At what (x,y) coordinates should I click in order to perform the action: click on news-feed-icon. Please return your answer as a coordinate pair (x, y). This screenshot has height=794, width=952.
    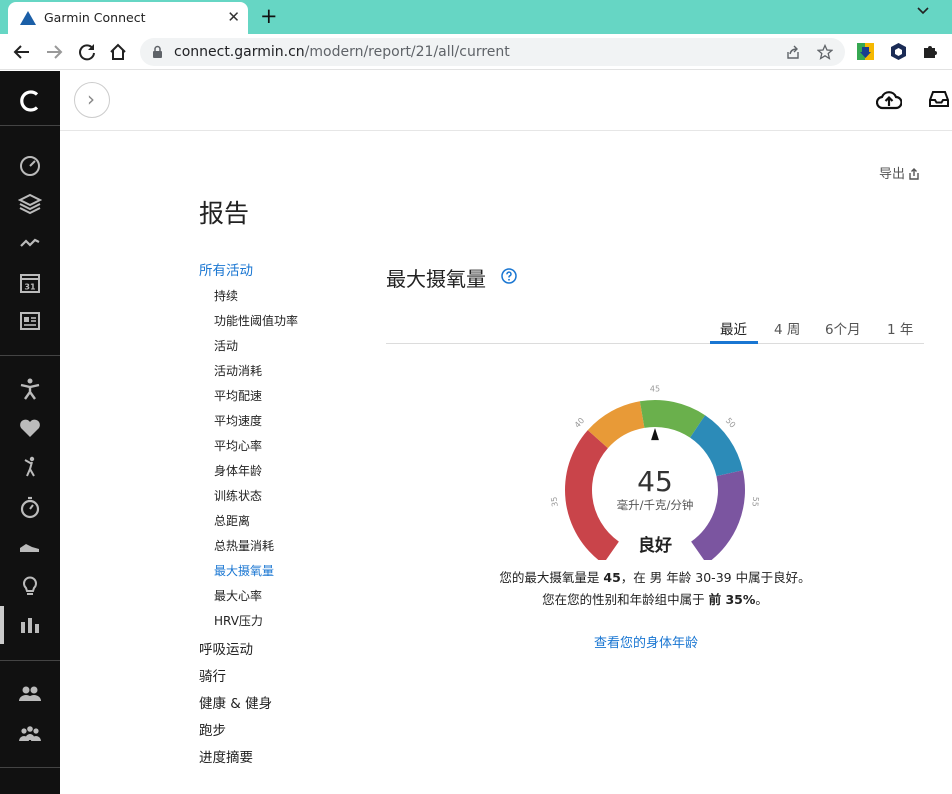
    Looking at the image, I should click on (30, 321).